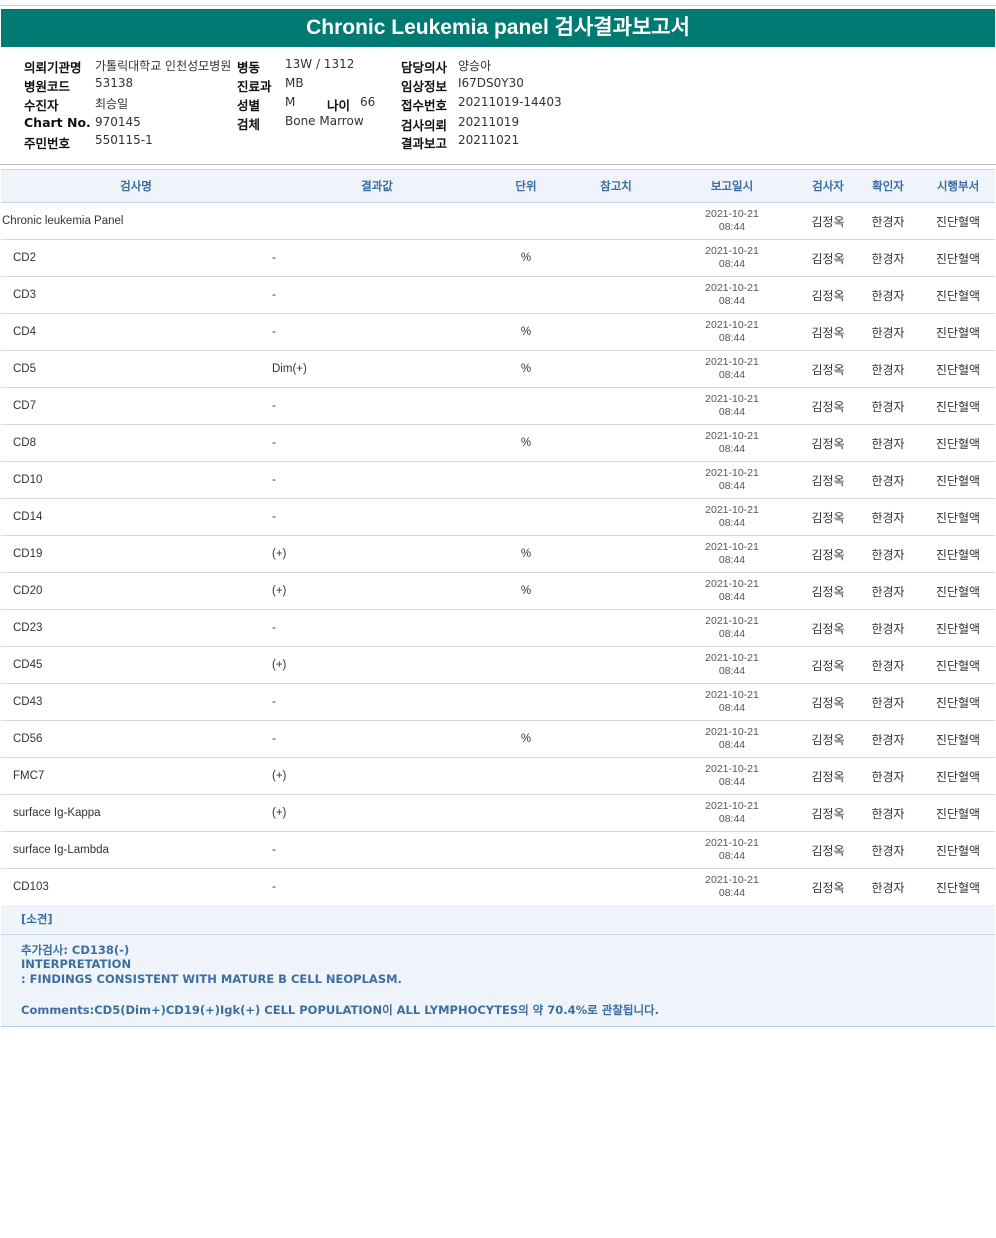 This screenshot has width=996, height=1238. I want to click on table-row: CD7-2021-10-21 08:44 김정옥 한경자 진단혈액, so click(498, 406).